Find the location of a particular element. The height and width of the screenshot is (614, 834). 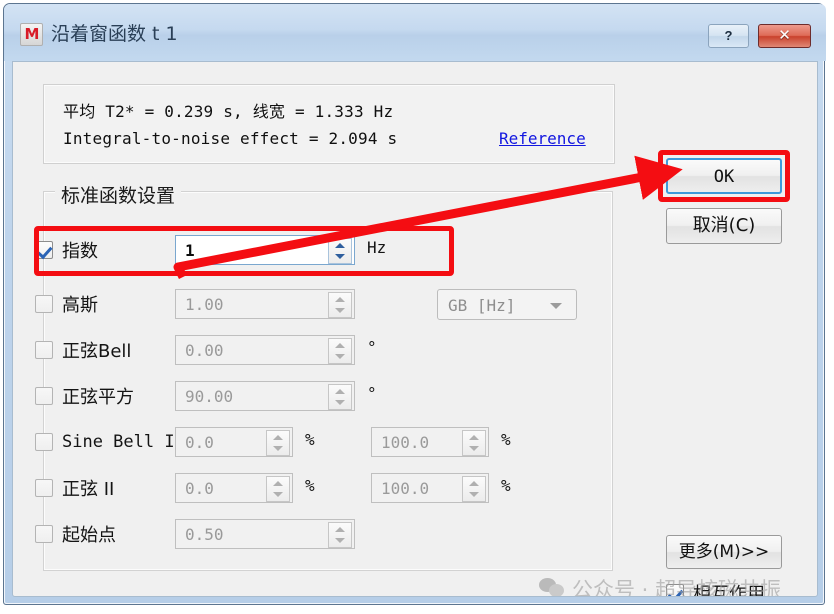

row-sine-ii: 正弦 II 0.0 % 100.0 % is located at coordinates (298, 488).